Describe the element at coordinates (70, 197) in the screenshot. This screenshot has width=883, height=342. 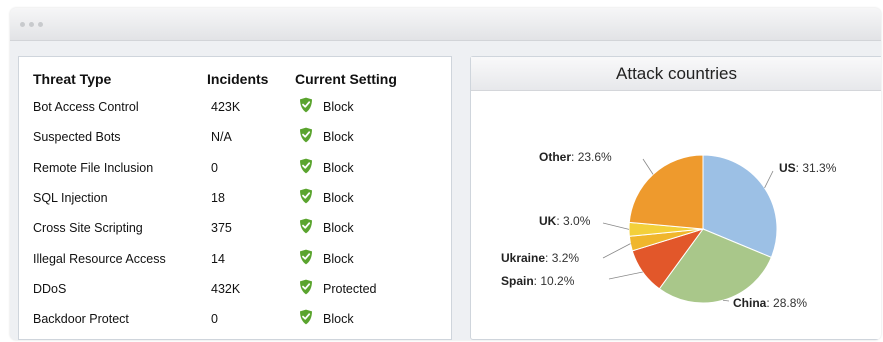
I see `threat-type-cell: SQL Injection` at that location.